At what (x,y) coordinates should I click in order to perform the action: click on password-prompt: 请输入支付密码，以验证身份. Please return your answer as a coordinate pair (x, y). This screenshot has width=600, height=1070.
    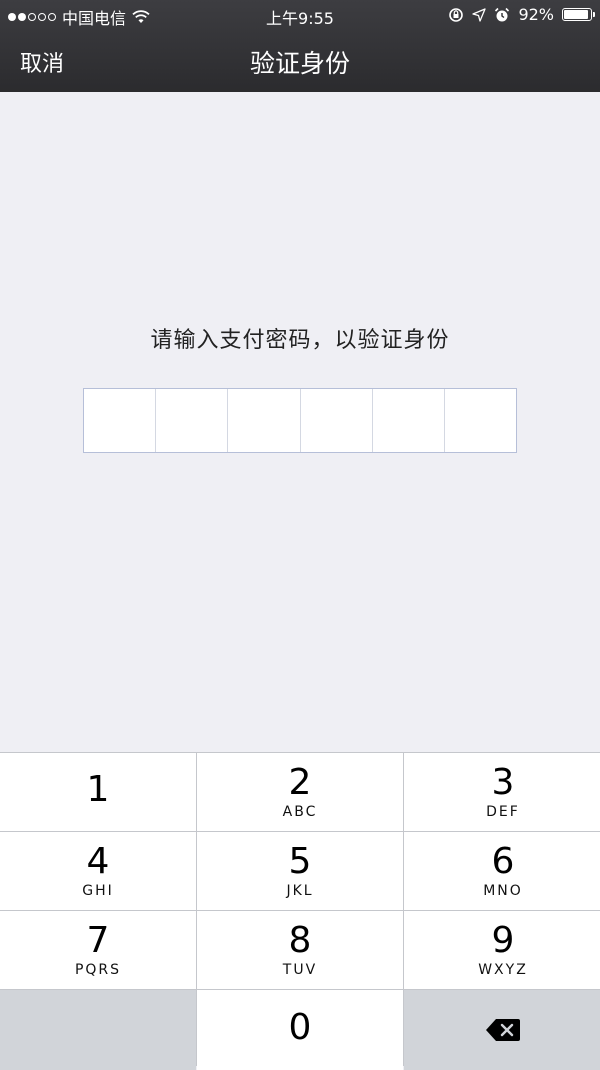
    Looking at the image, I should click on (300, 340).